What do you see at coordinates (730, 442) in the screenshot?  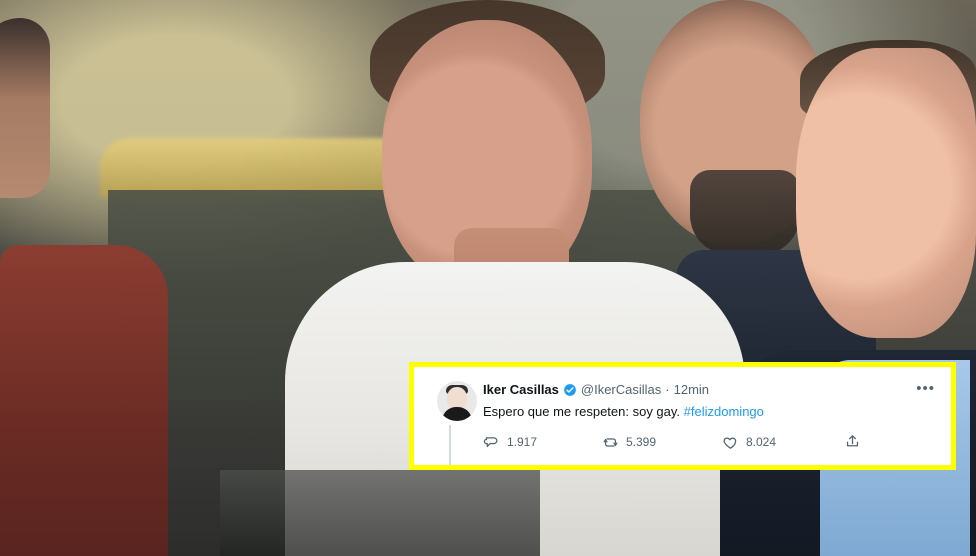 I see `heart-icon` at bounding box center [730, 442].